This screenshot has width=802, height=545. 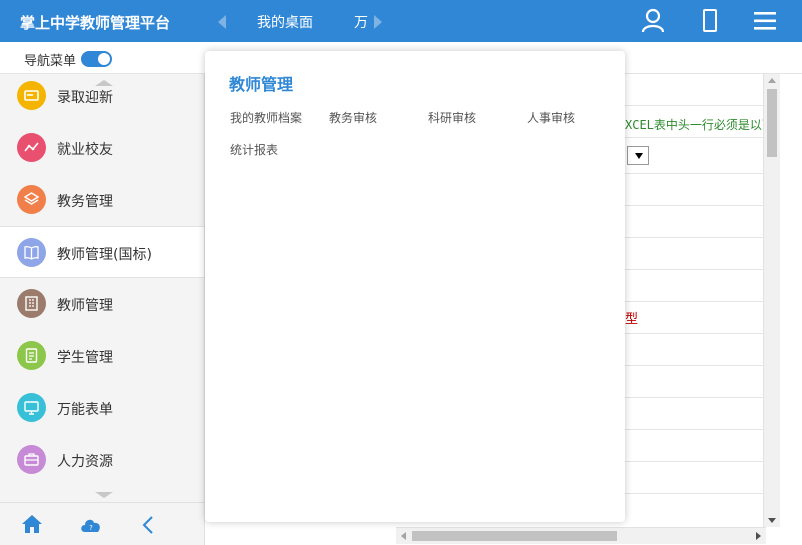 I want to click on document-icon, so click(x=31, y=355).